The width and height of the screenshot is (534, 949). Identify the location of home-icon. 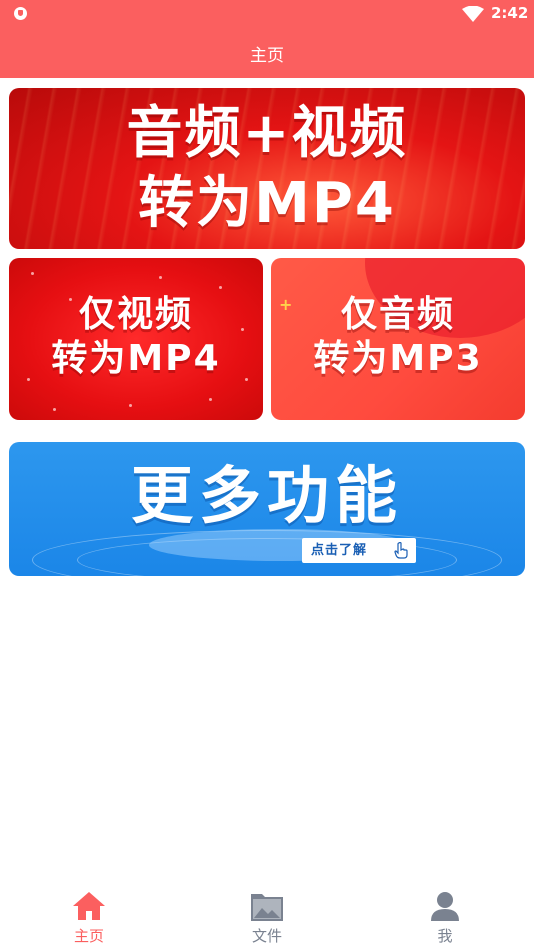
(89, 906).